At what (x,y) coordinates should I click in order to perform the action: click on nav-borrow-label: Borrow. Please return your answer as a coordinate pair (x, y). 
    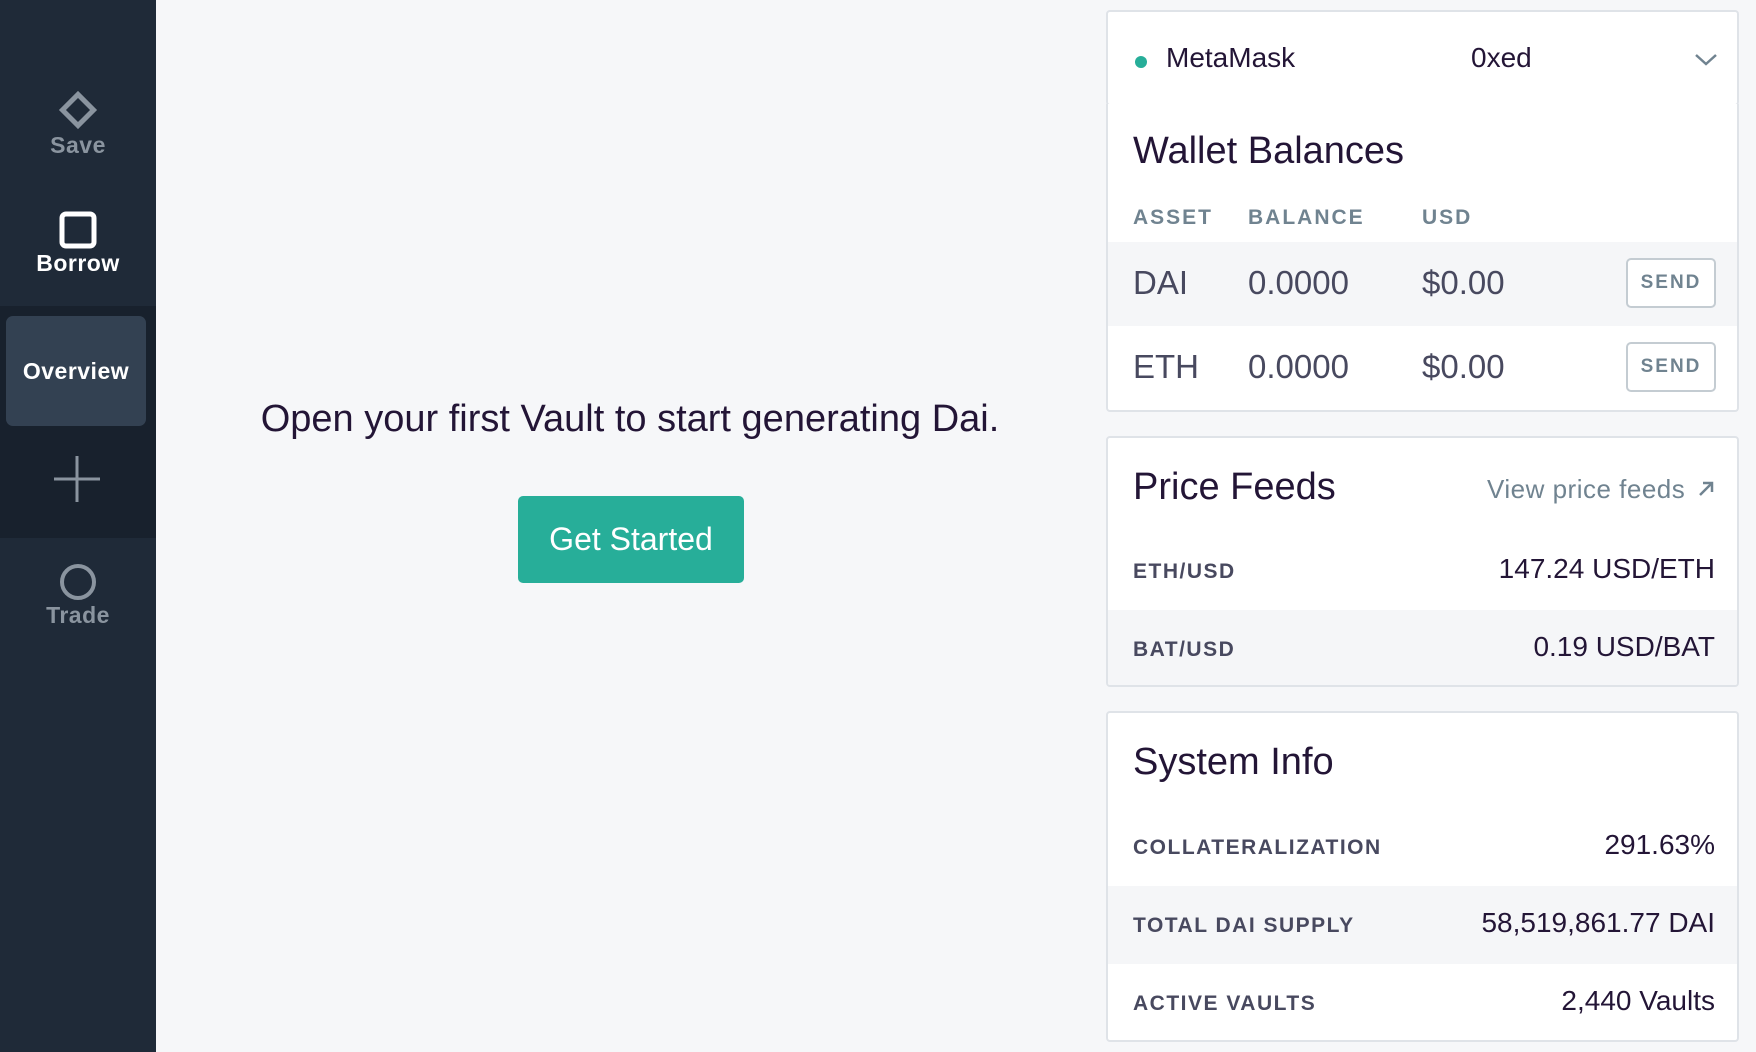
    Looking at the image, I should click on (78, 263).